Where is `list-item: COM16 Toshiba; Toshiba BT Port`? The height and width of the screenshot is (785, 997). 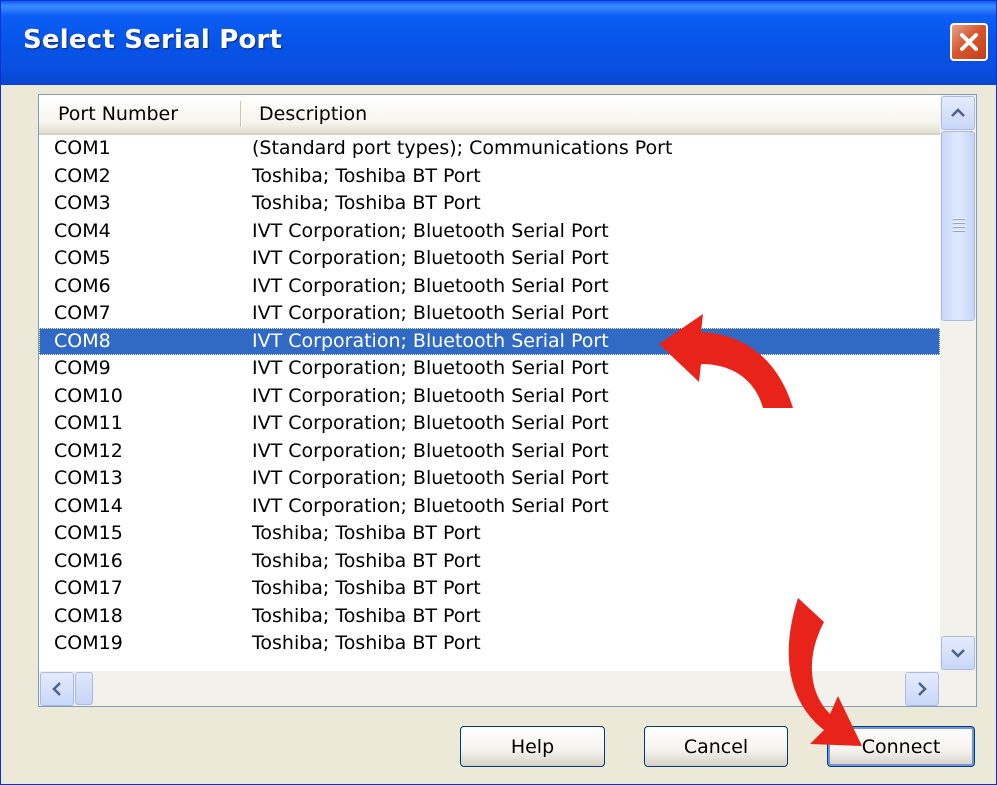 list-item: COM16 Toshiba; Toshiba BT Port is located at coordinates (489, 562).